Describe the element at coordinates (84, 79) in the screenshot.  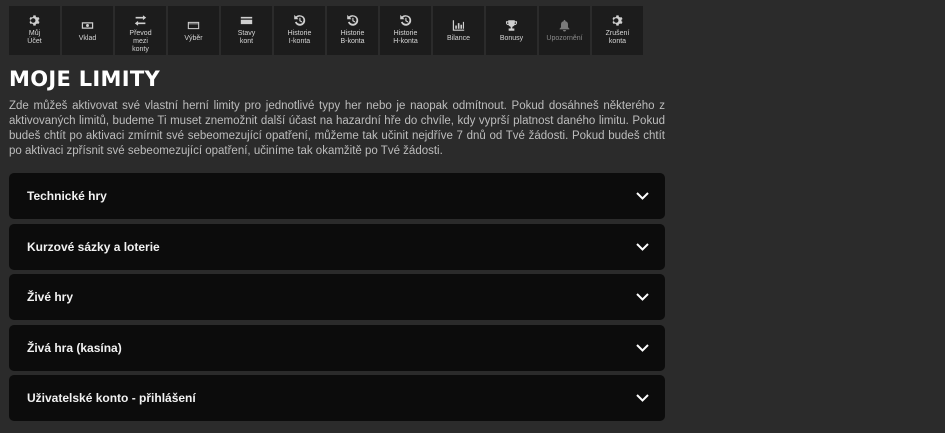
I see `page-title: MOJE LIMITY` at that location.